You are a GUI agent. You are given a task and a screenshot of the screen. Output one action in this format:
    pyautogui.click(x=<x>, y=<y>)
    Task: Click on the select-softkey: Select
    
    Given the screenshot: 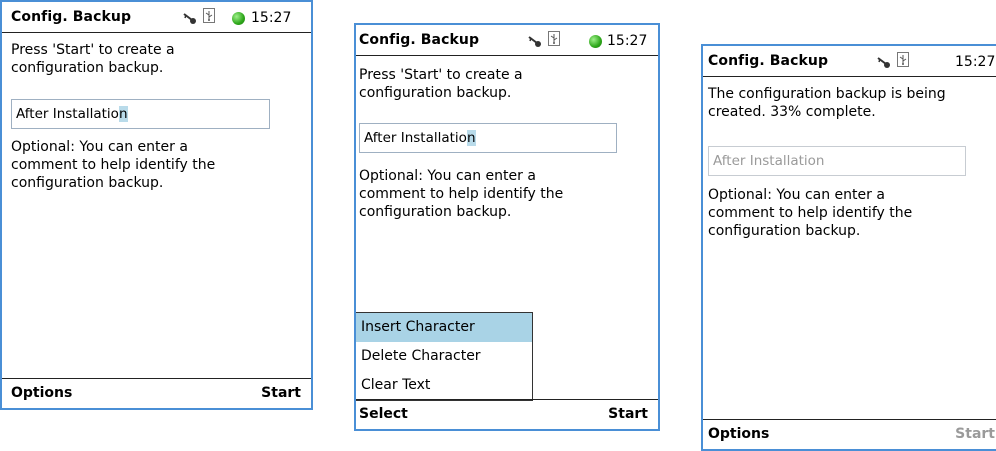 What is the action you would take?
    pyautogui.click(x=383, y=414)
    